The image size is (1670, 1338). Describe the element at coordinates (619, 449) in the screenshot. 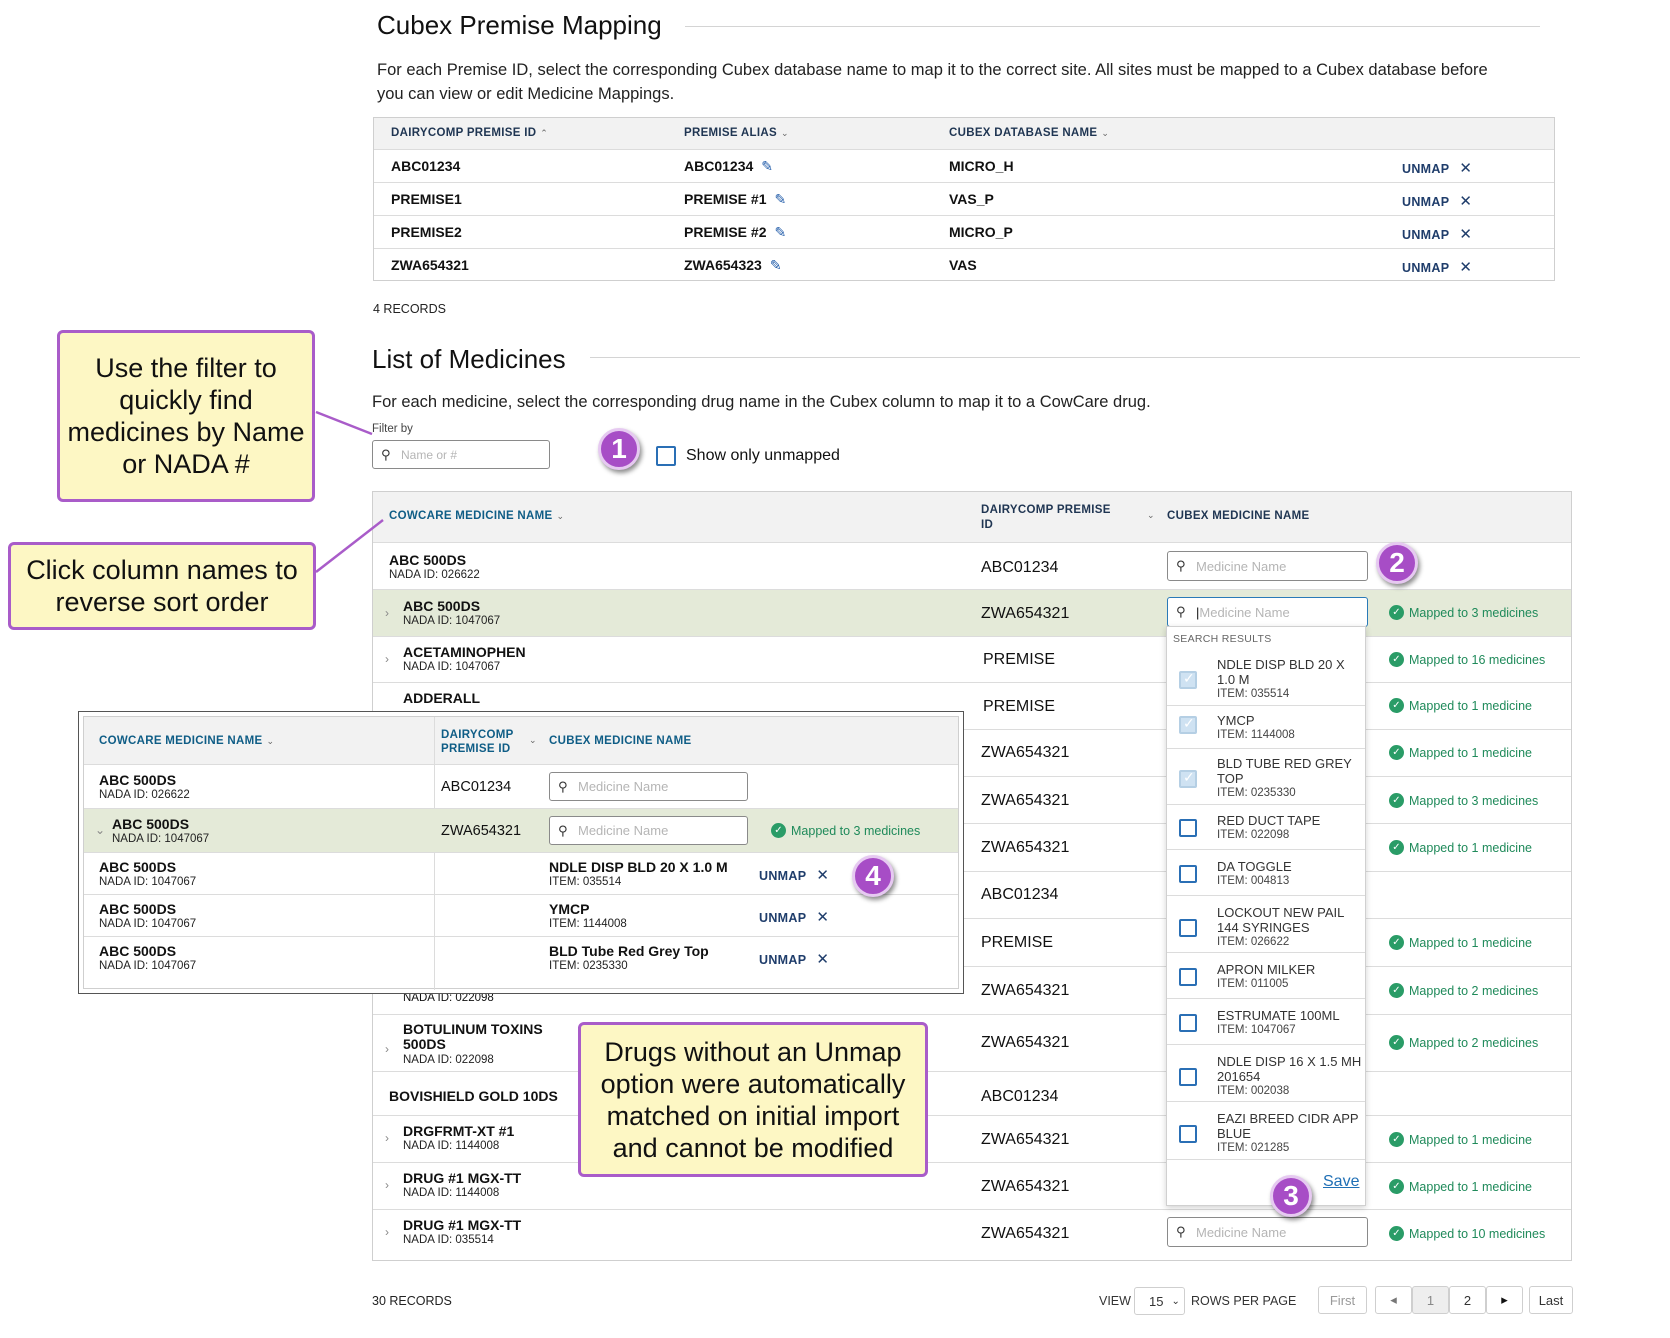

I see `step-badge-1: 1` at that location.